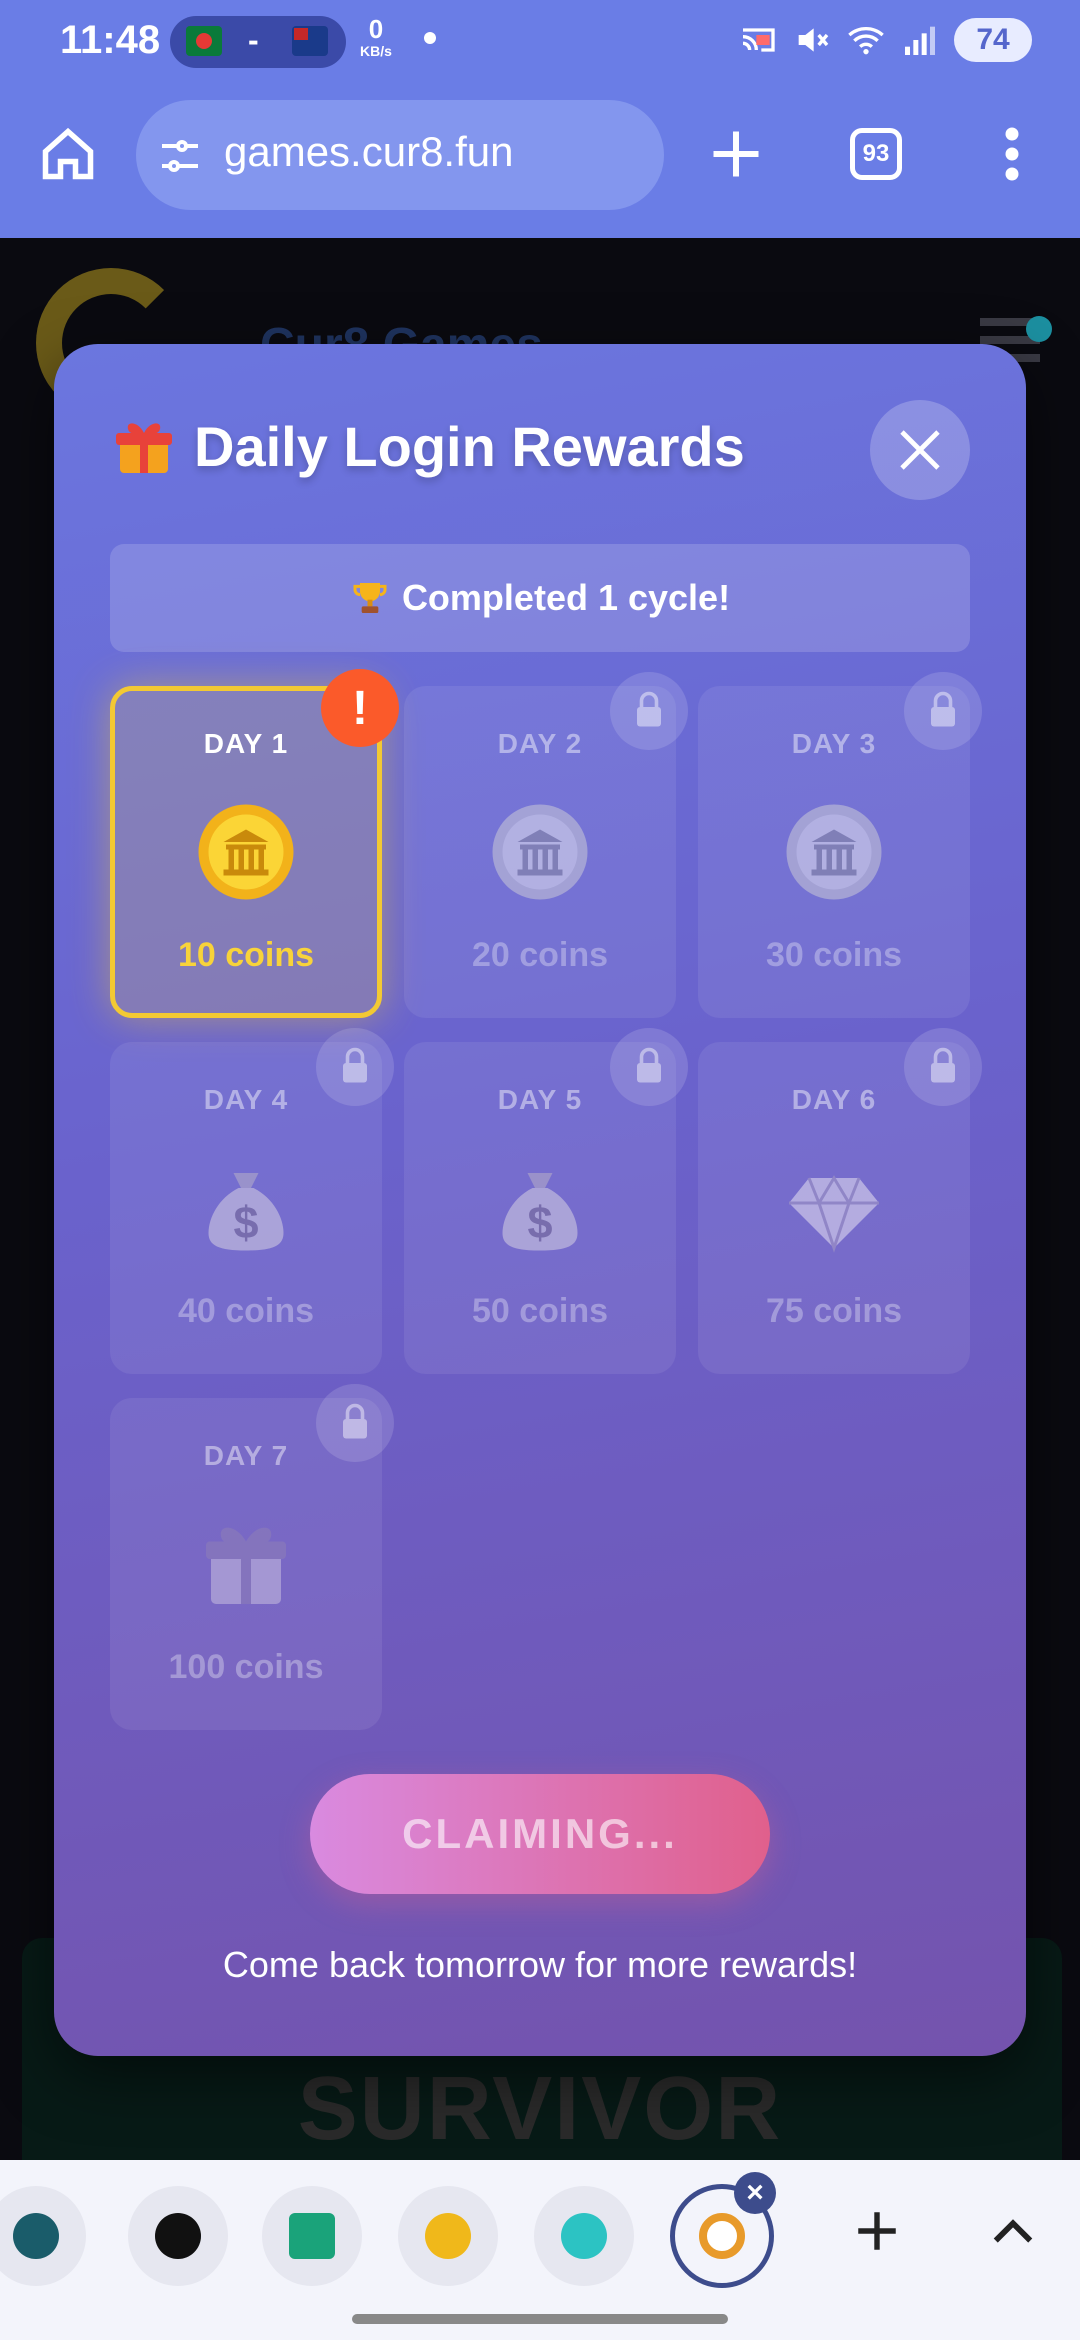 This screenshot has width=1080, height=2340. I want to click on steem-hop-favicon-icon, so click(448, 2236).